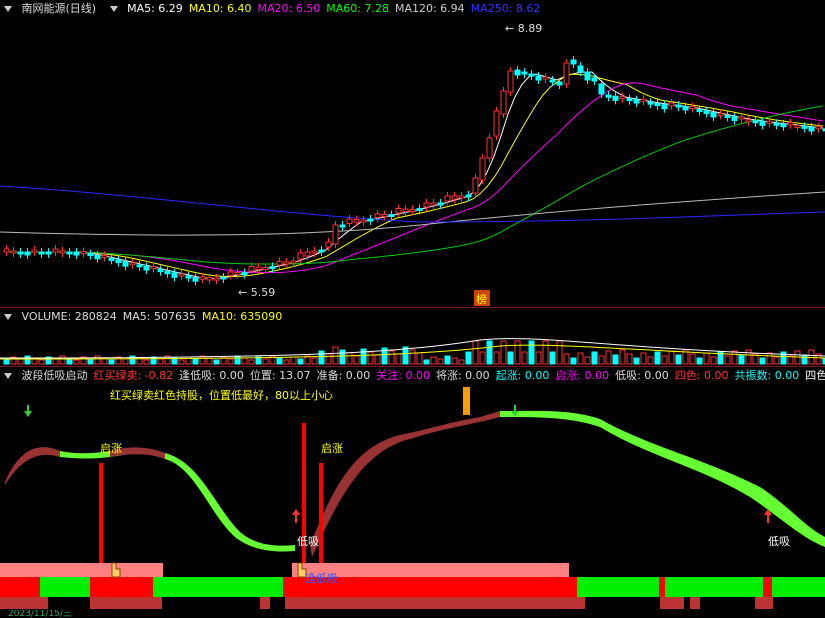 This screenshot has width=825, height=618. I want to click on volume-chart, so click(412, 337).